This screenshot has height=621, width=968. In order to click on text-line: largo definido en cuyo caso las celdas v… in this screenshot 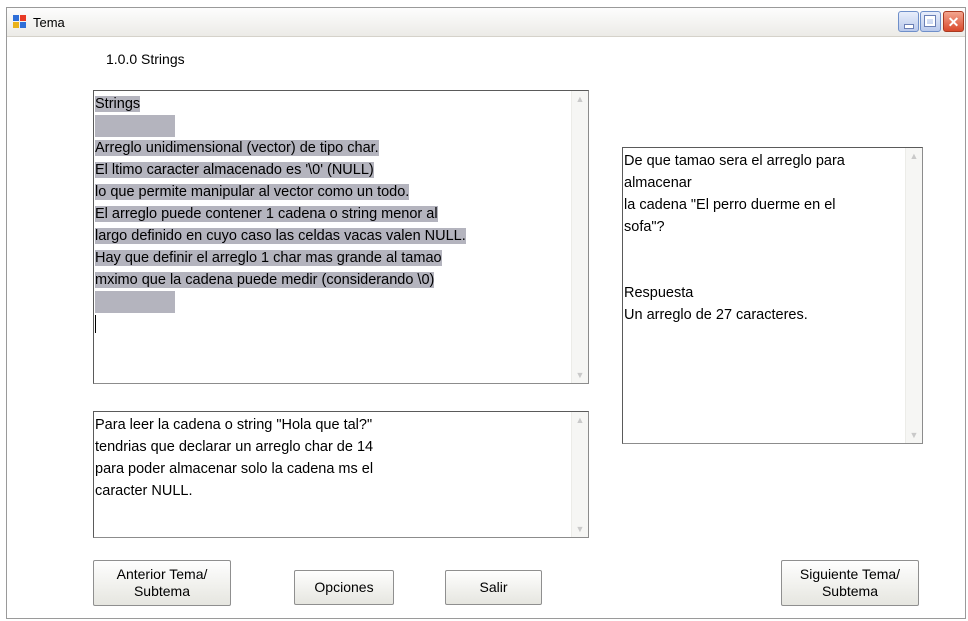, I will do `click(280, 236)`.